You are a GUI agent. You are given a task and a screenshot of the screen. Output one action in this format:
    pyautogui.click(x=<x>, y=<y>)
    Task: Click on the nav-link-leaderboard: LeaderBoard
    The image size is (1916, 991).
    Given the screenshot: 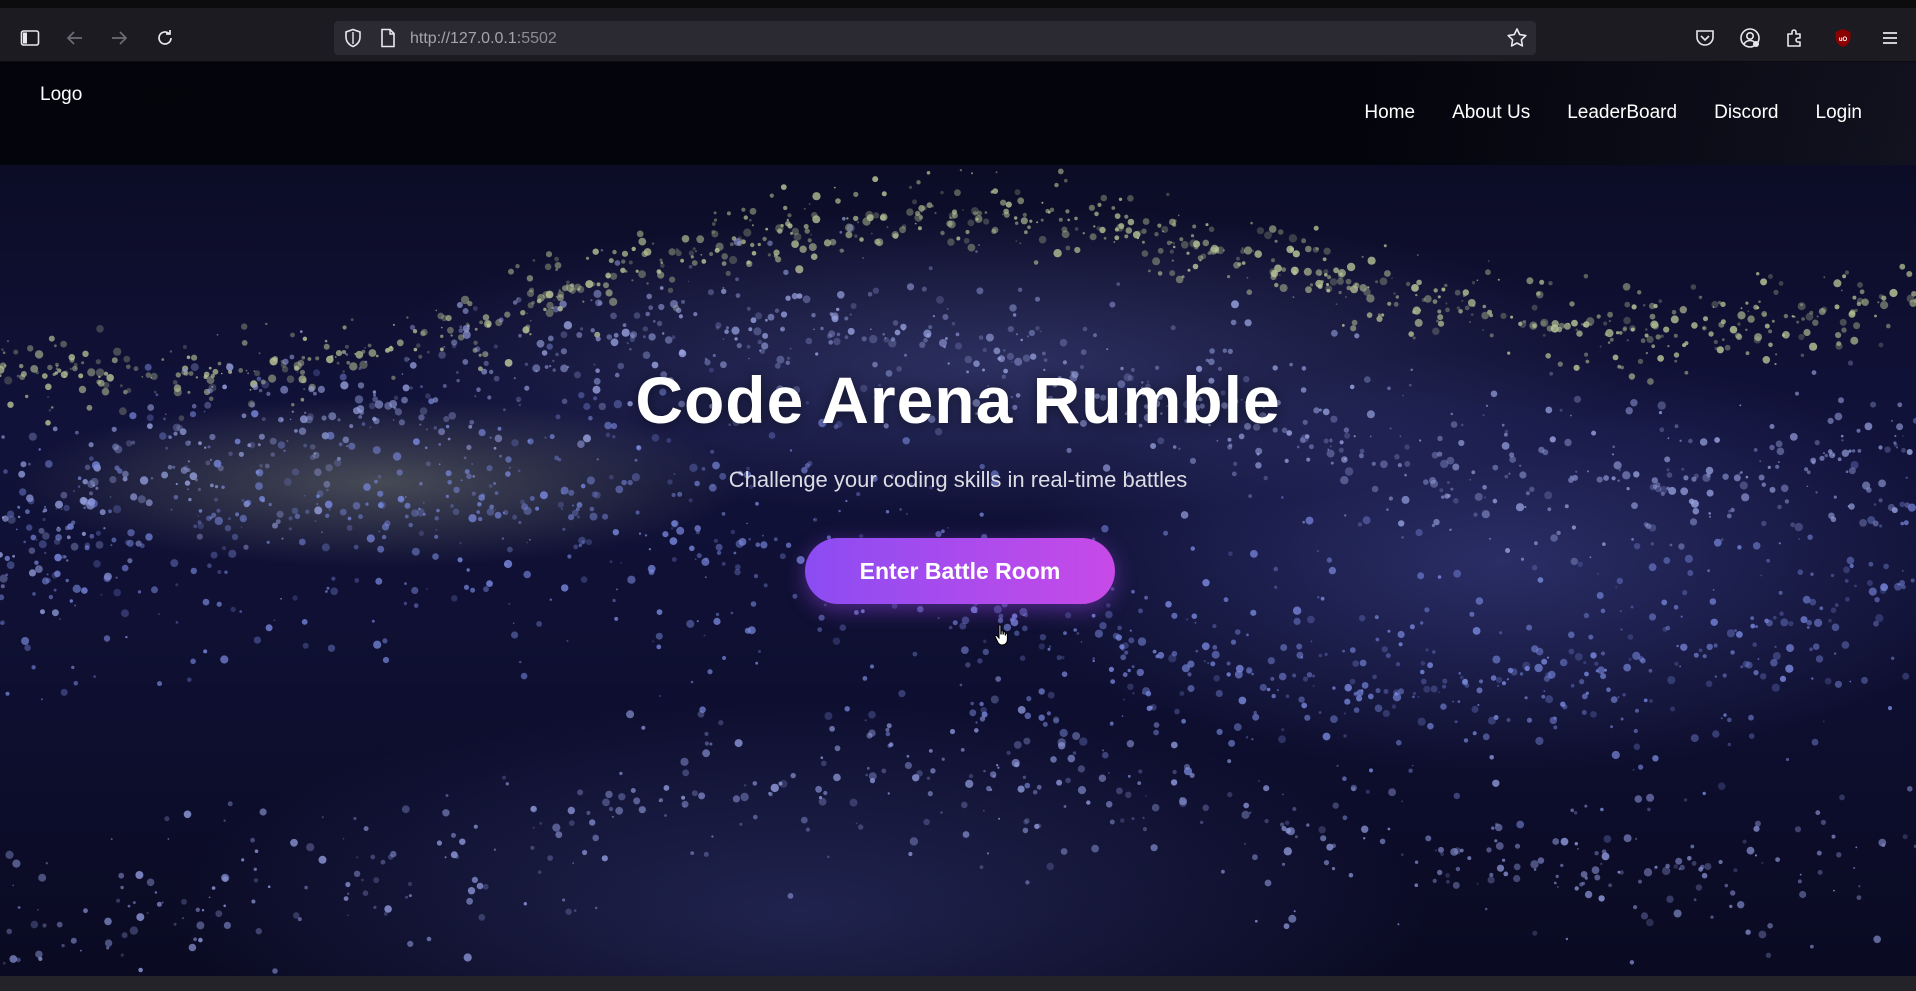 What is the action you would take?
    pyautogui.click(x=1622, y=113)
    